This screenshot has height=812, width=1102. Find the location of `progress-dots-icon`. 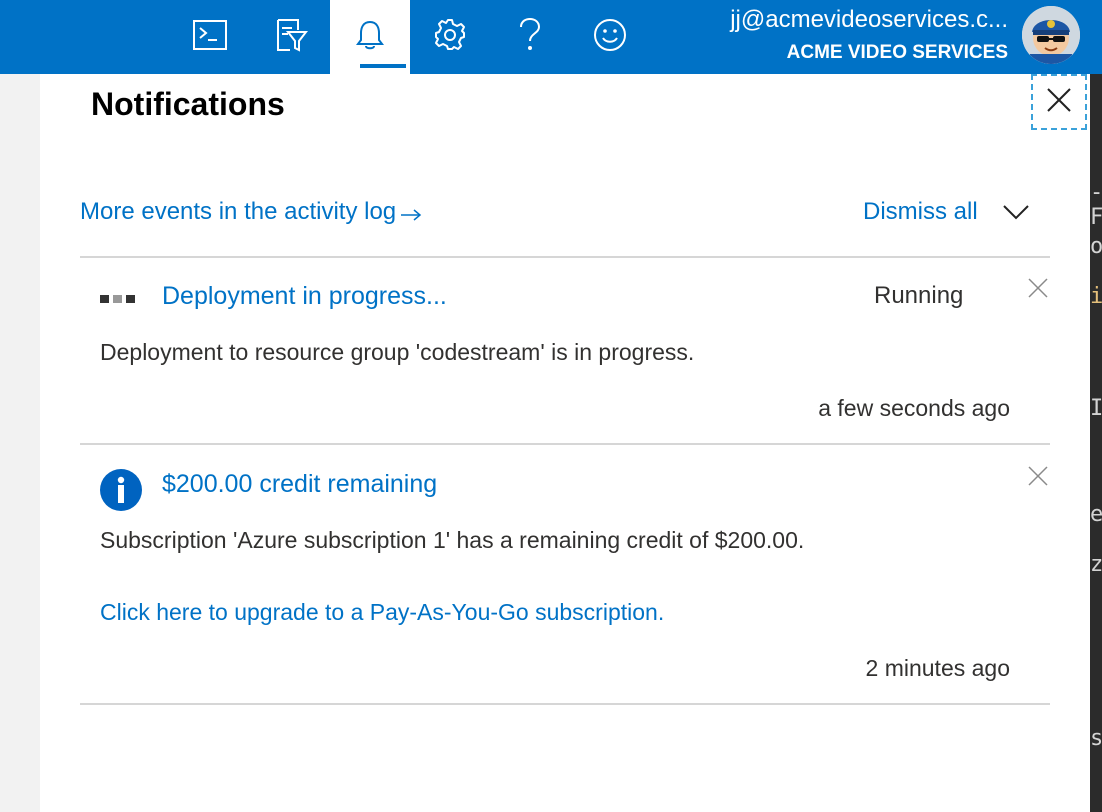

progress-dots-icon is located at coordinates (117, 299).